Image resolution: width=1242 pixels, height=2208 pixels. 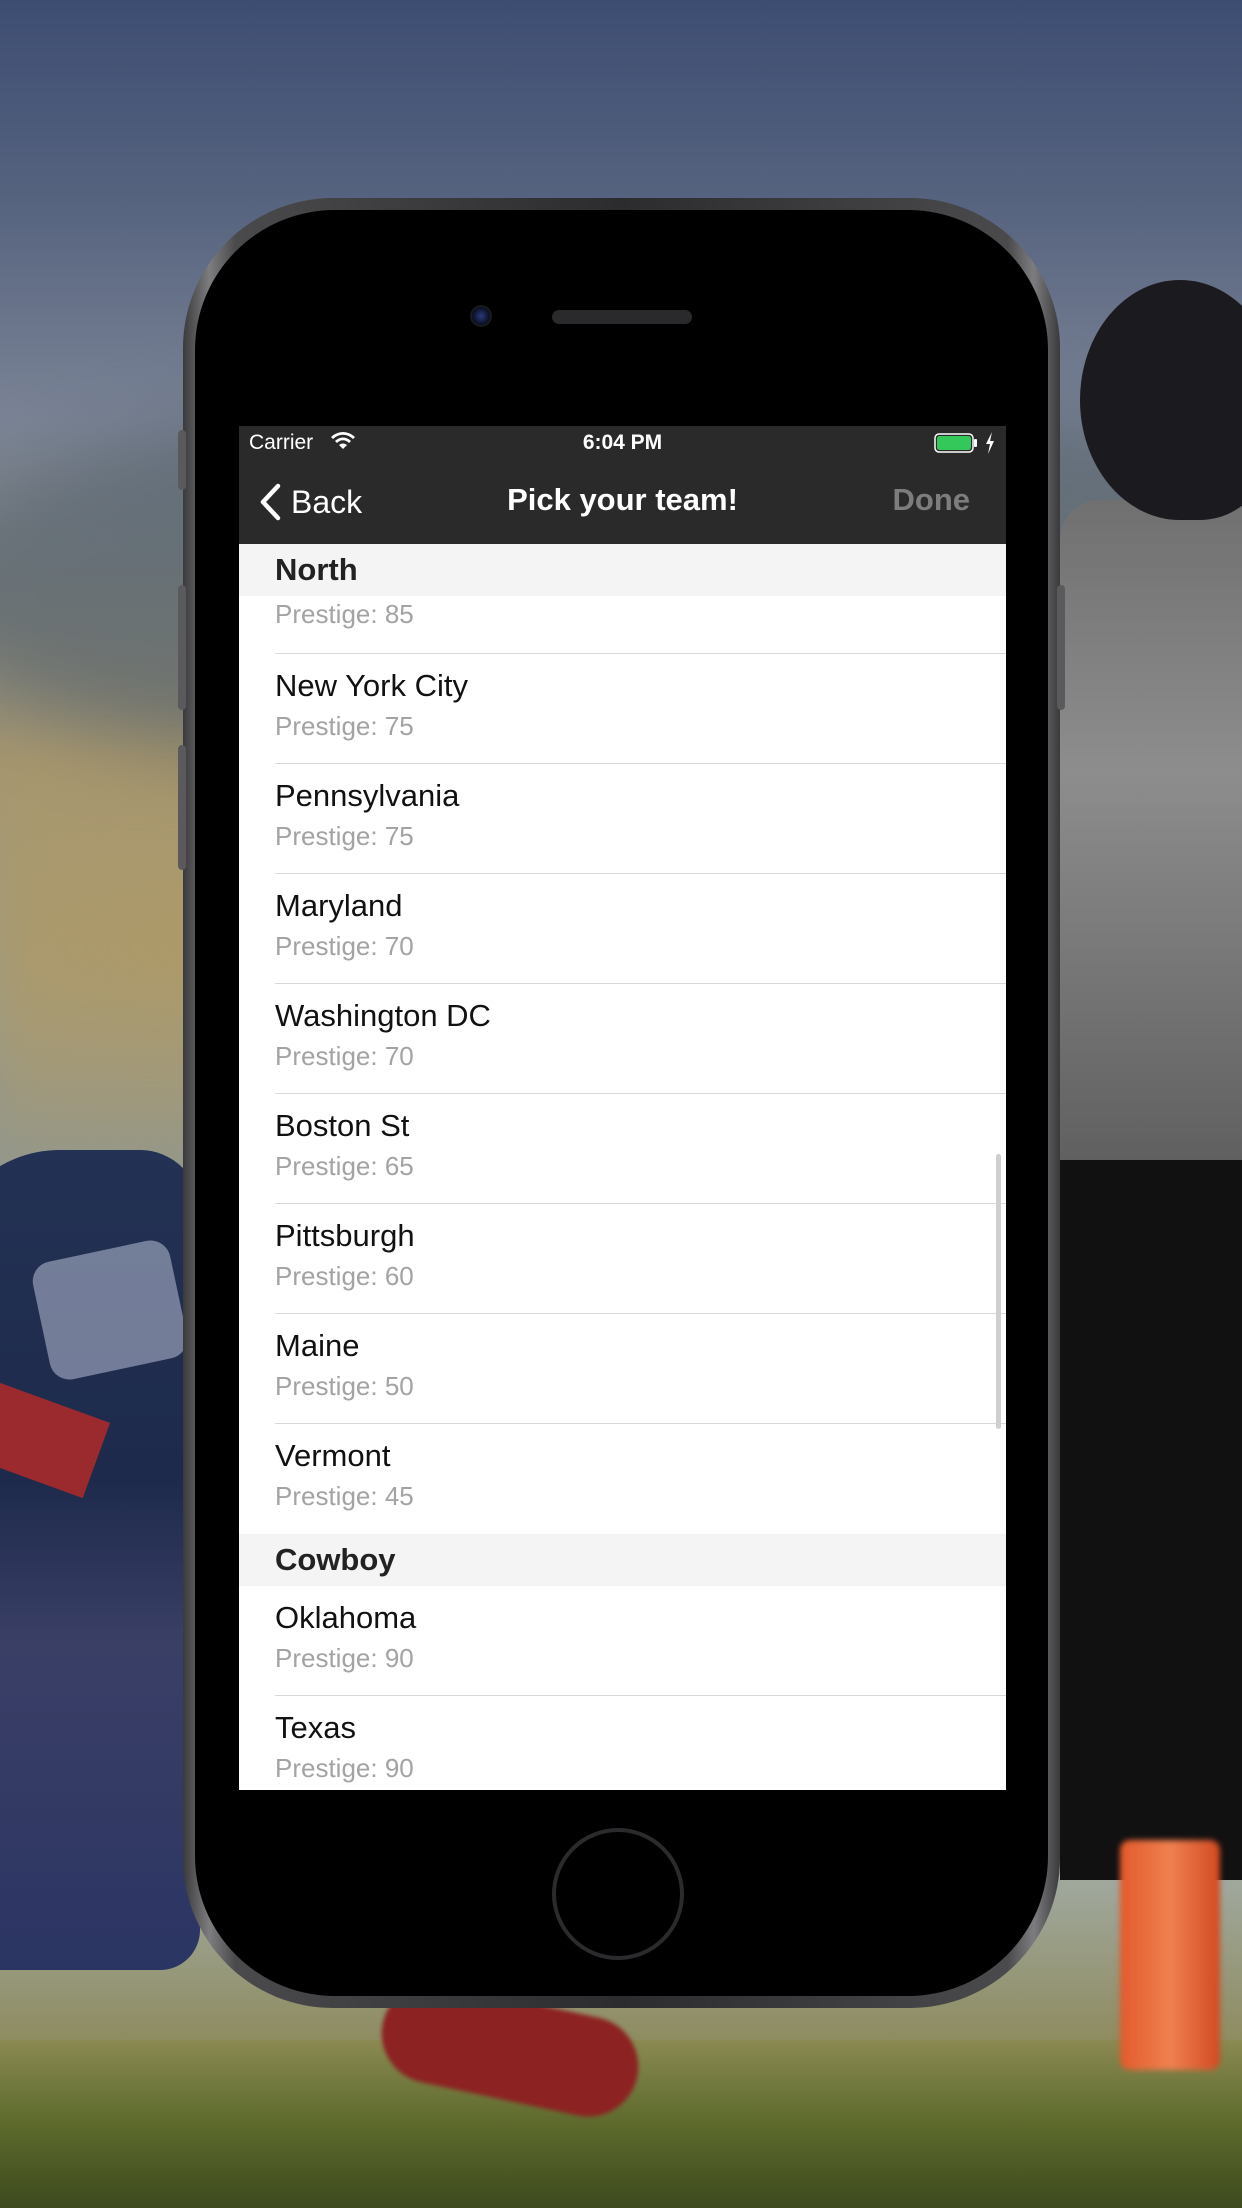 What do you see at coordinates (622, 1039) in the screenshot?
I see `team-row: Washington DC Prestige: 70` at bounding box center [622, 1039].